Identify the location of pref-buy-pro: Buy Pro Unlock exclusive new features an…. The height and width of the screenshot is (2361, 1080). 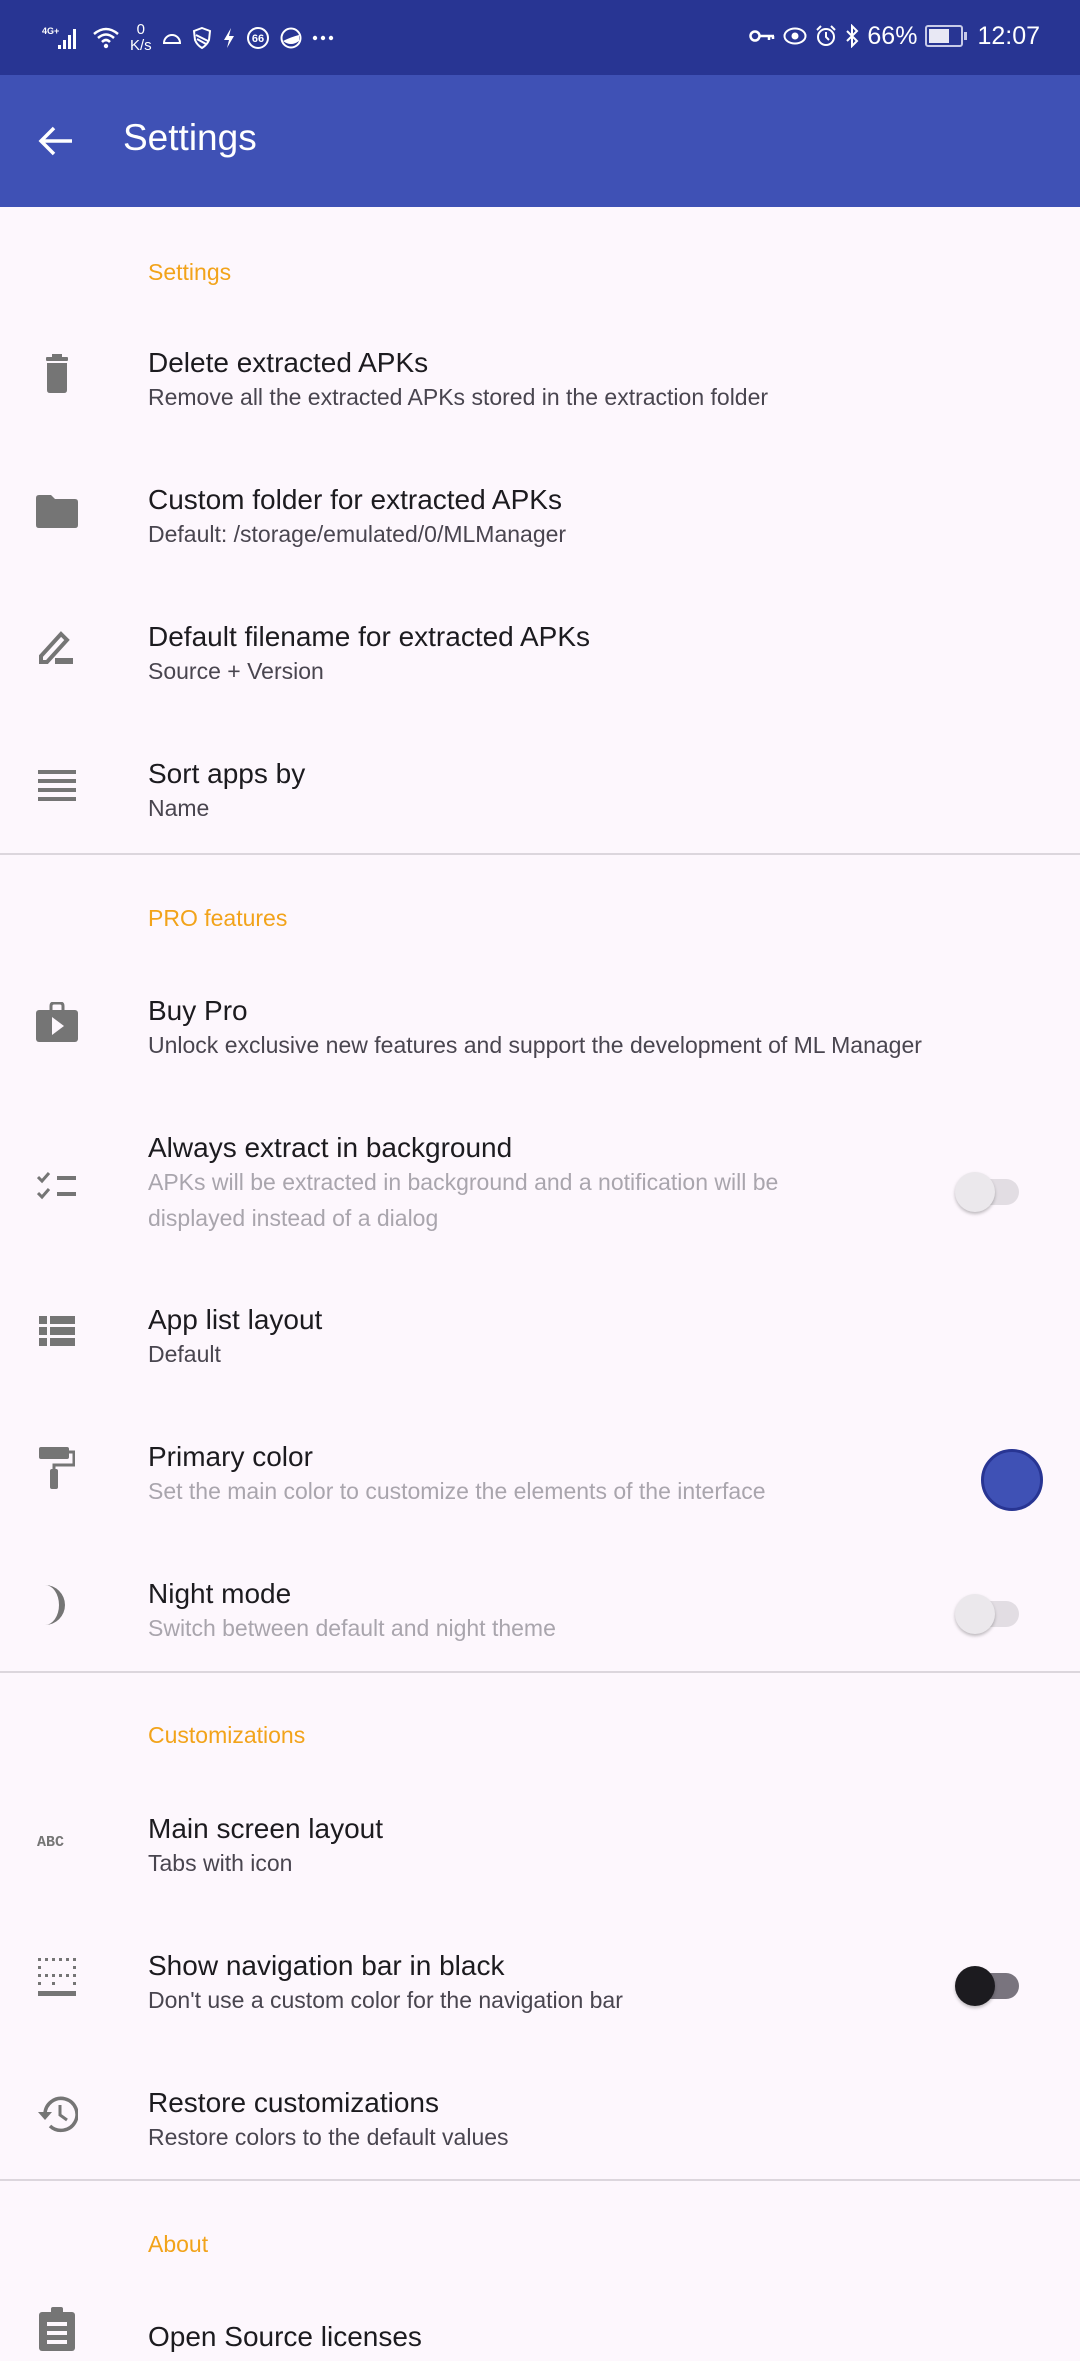
(540, 1038).